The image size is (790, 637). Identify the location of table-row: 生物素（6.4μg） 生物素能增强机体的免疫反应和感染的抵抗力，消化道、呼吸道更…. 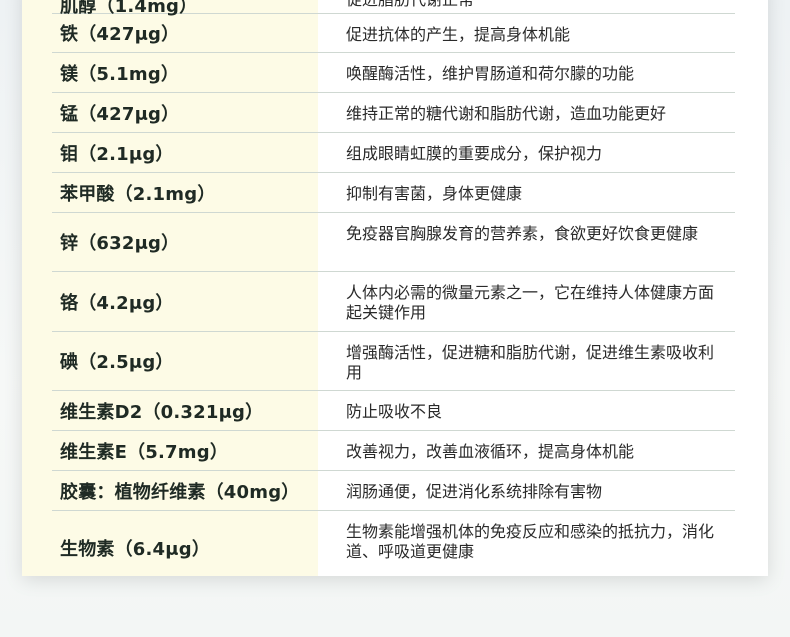
(395, 543).